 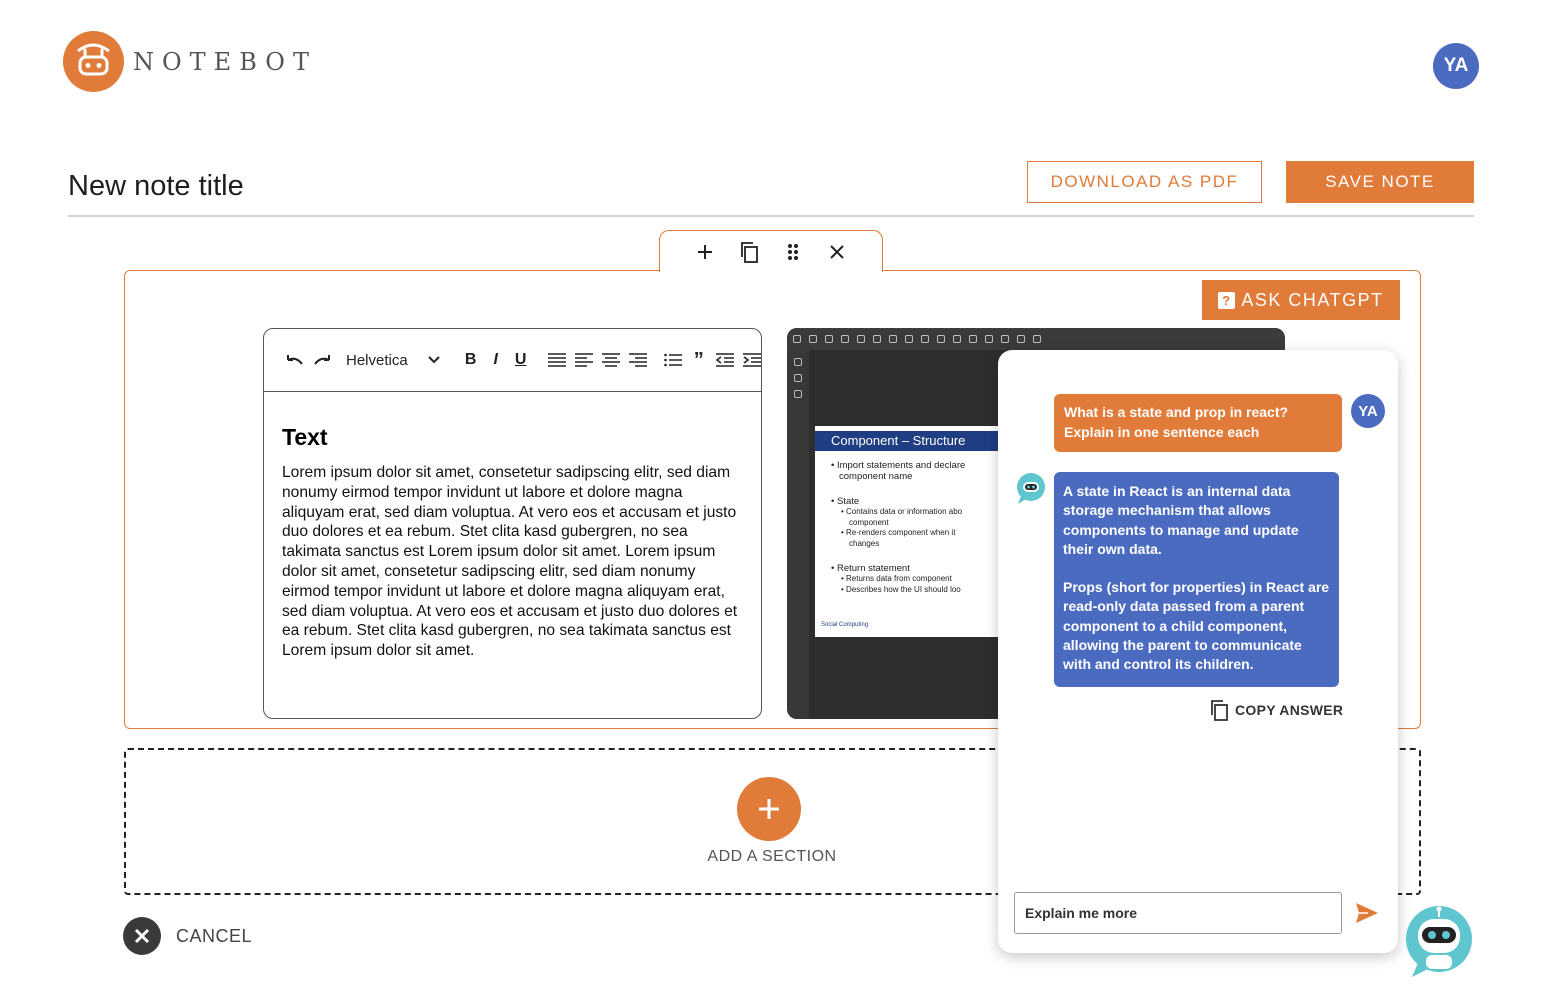 I want to click on align-left-icon, so click(x=583, y=360).